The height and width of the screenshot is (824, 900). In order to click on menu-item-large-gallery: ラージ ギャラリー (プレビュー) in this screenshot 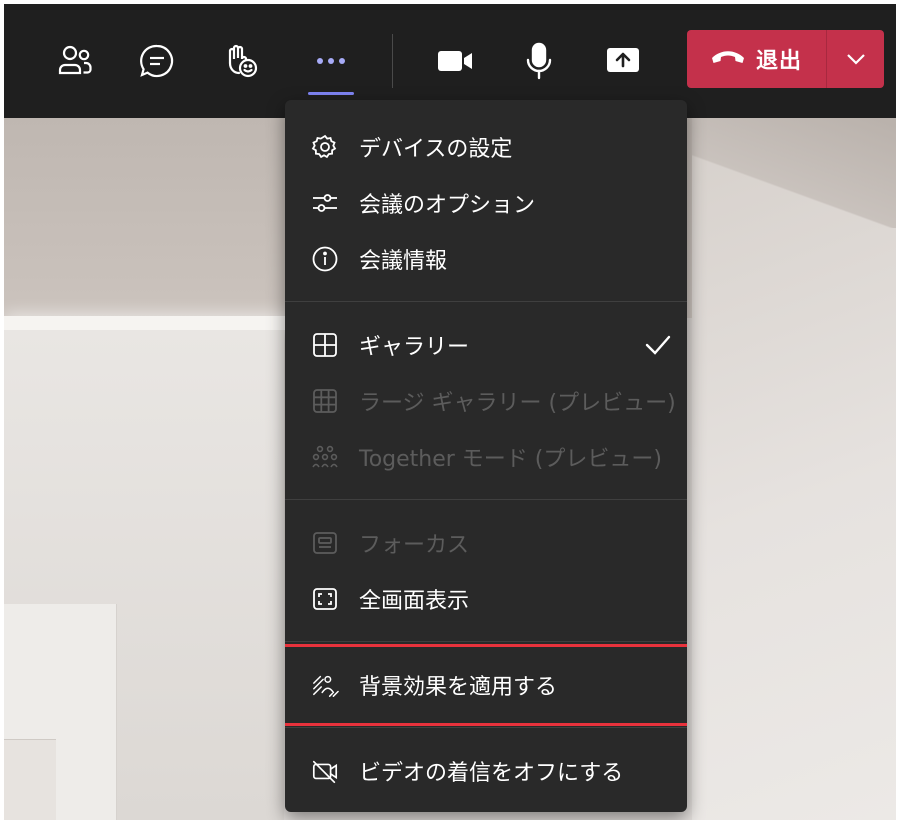, I will do `click(486, 401)`.